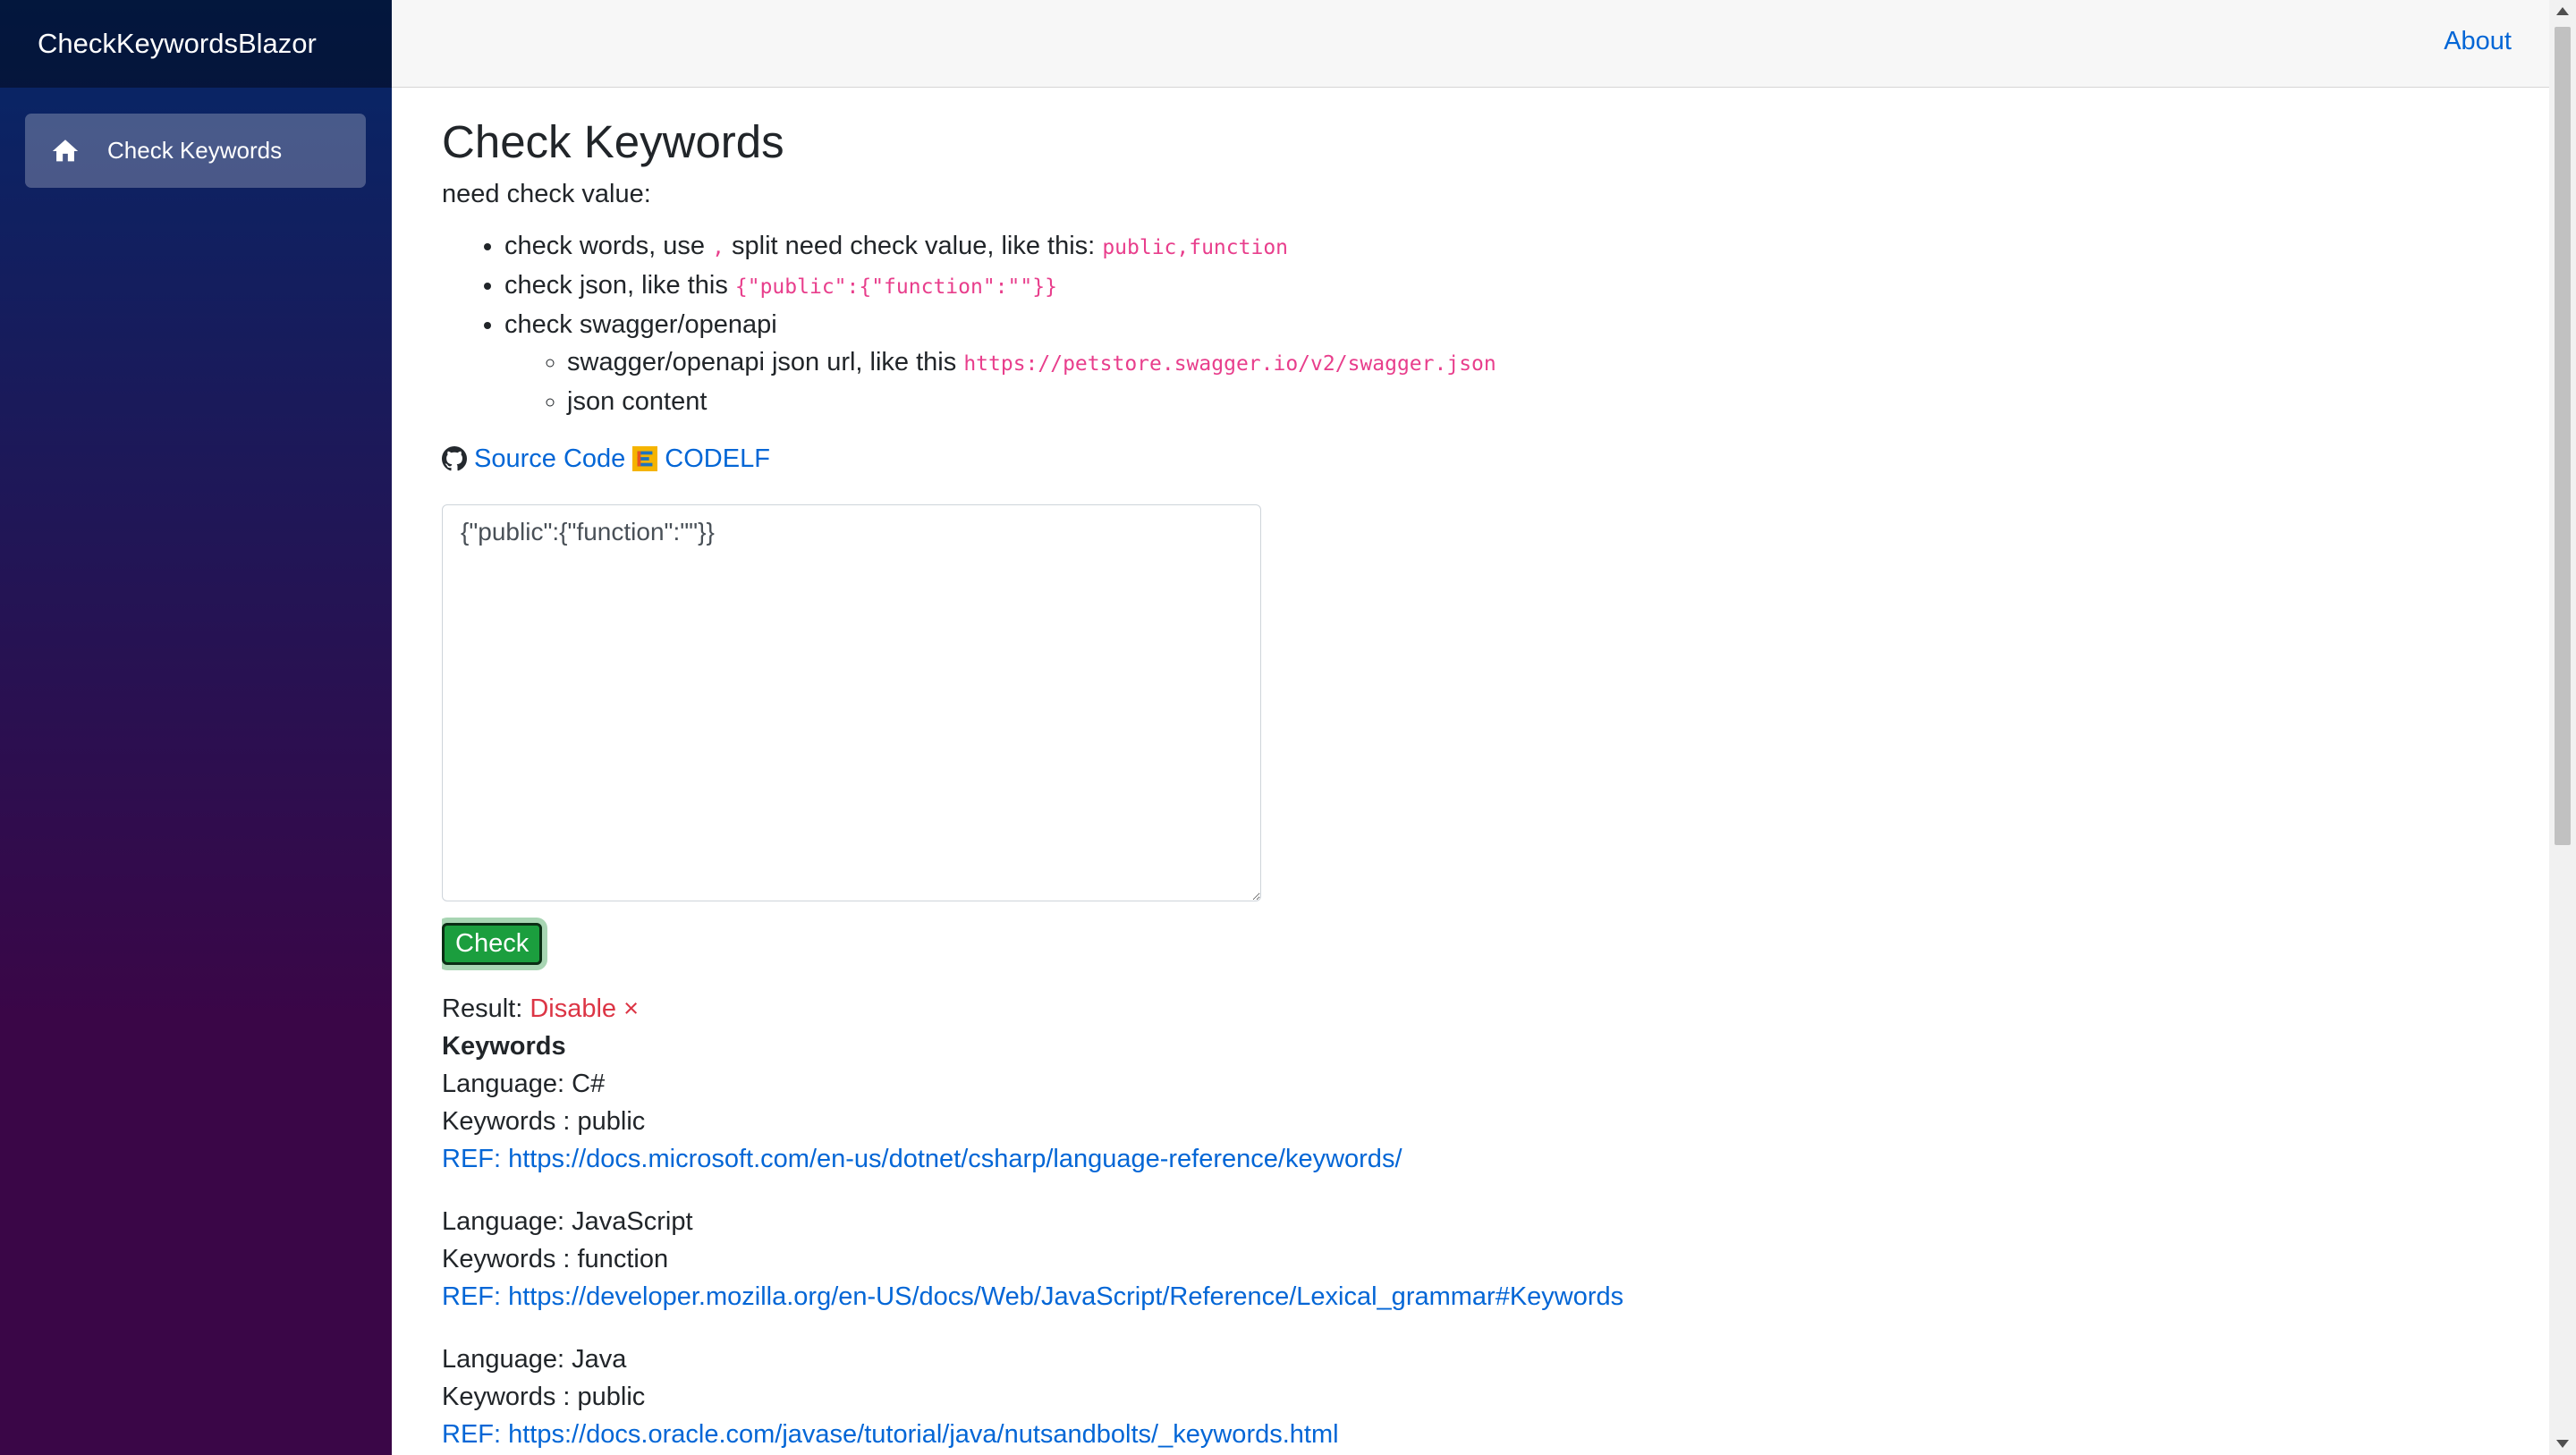 The width and height of the screenshot is (2576, 1455). I want to click on sidebar-item-check-keywords: Check Keywords, so click(195, 151).